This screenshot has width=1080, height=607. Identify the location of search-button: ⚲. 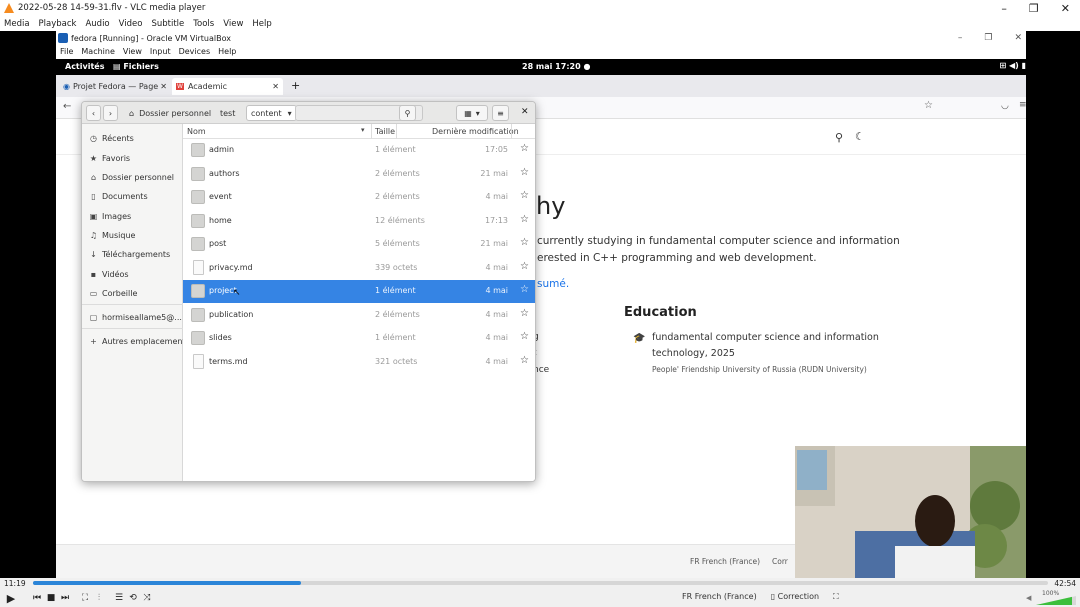
(407, 113).